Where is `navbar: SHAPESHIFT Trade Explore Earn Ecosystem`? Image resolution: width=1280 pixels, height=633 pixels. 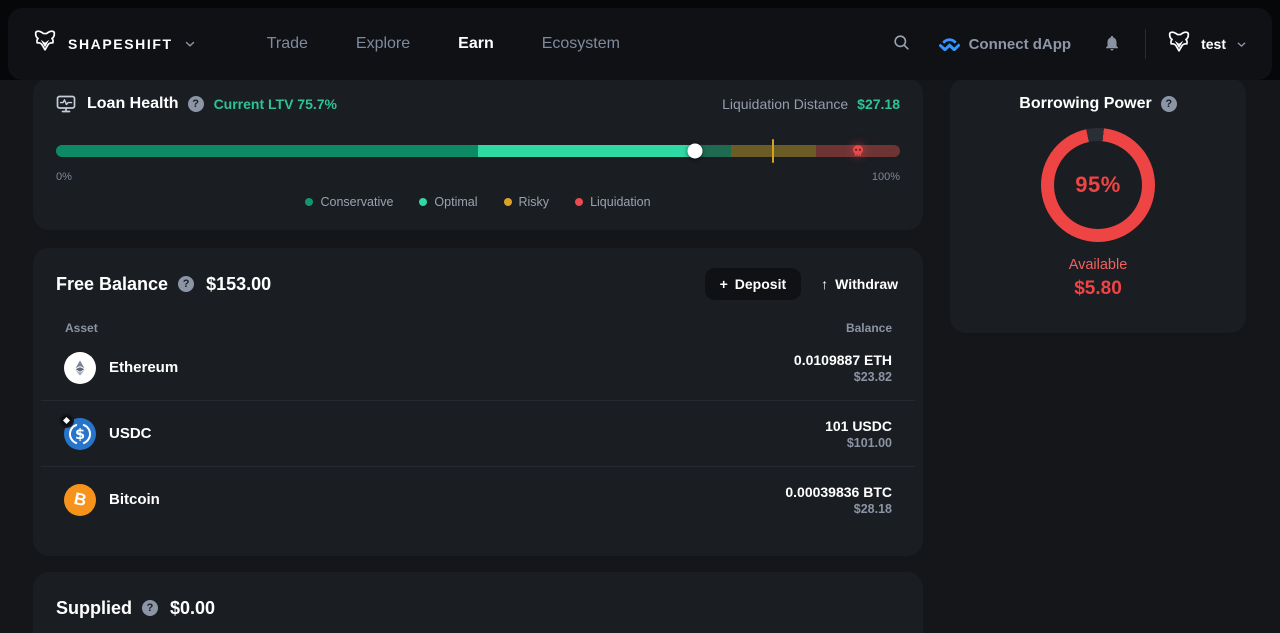 navbar: SHAPESHIFT Trade Explore Earn Ecosystem is located at coordinates (640, 44).